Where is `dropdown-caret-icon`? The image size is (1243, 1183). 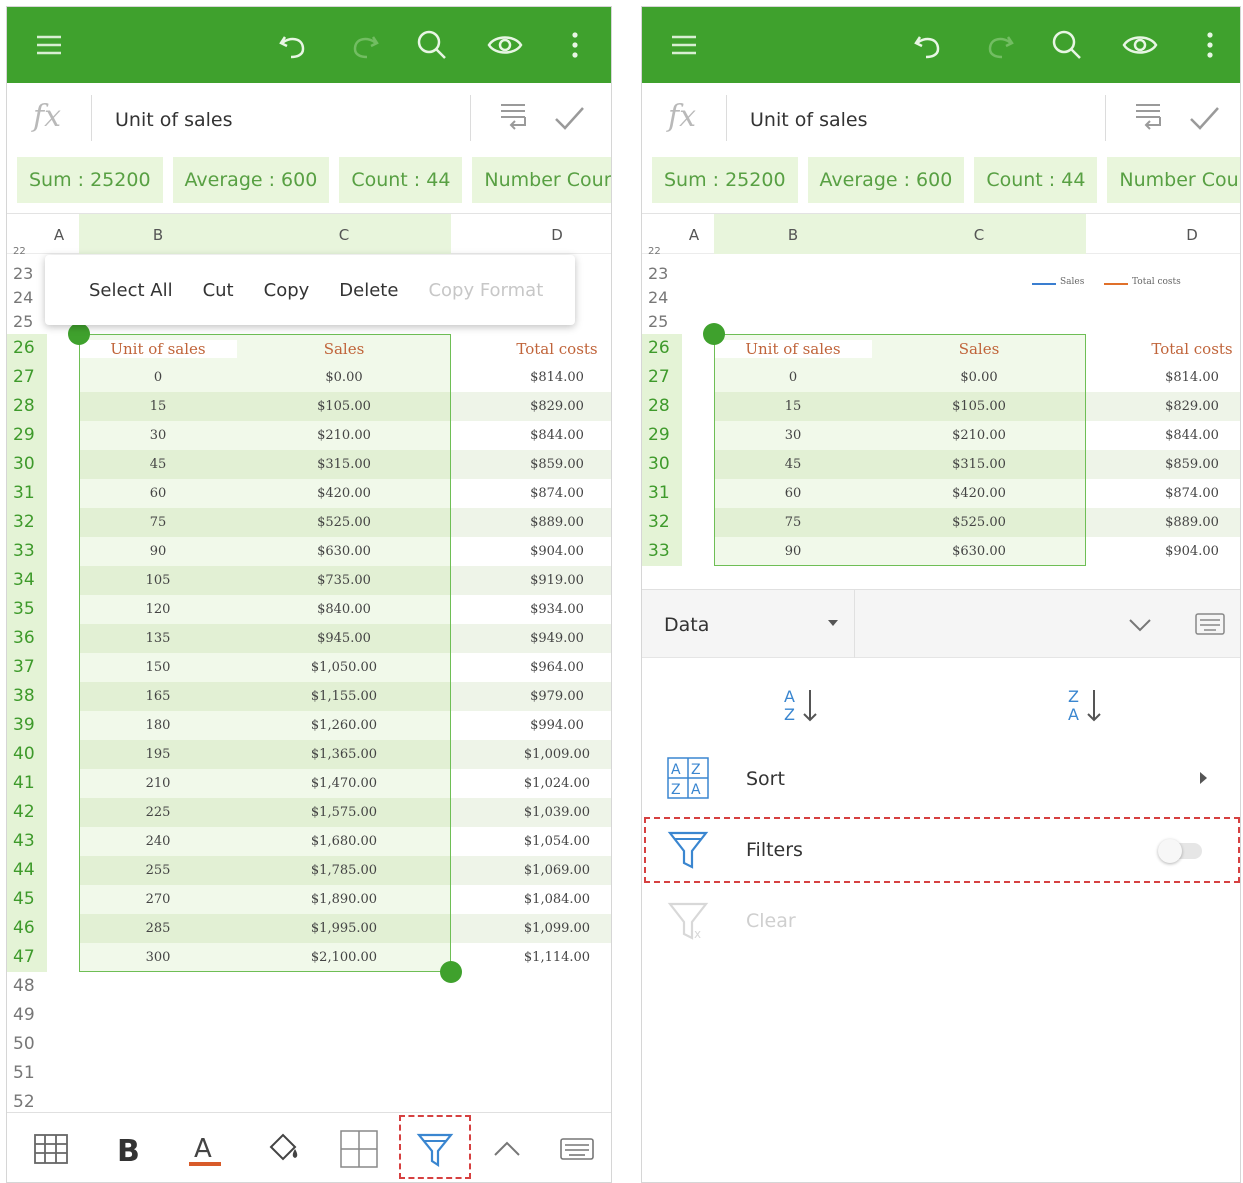
dropdown-caret-icon is located at coordinates (833, 623).